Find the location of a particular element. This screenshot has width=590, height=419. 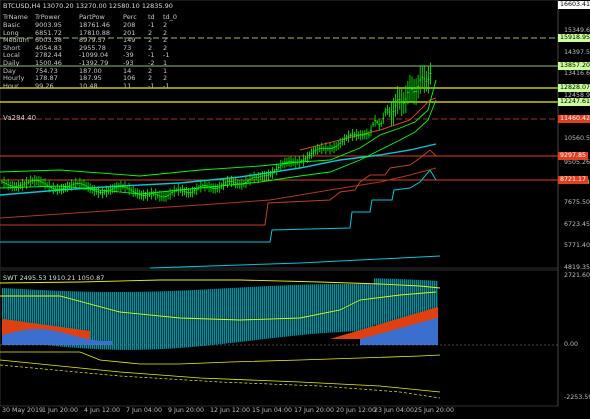

price-scale-label: 7675.50 is located at coordinates (577, 202).